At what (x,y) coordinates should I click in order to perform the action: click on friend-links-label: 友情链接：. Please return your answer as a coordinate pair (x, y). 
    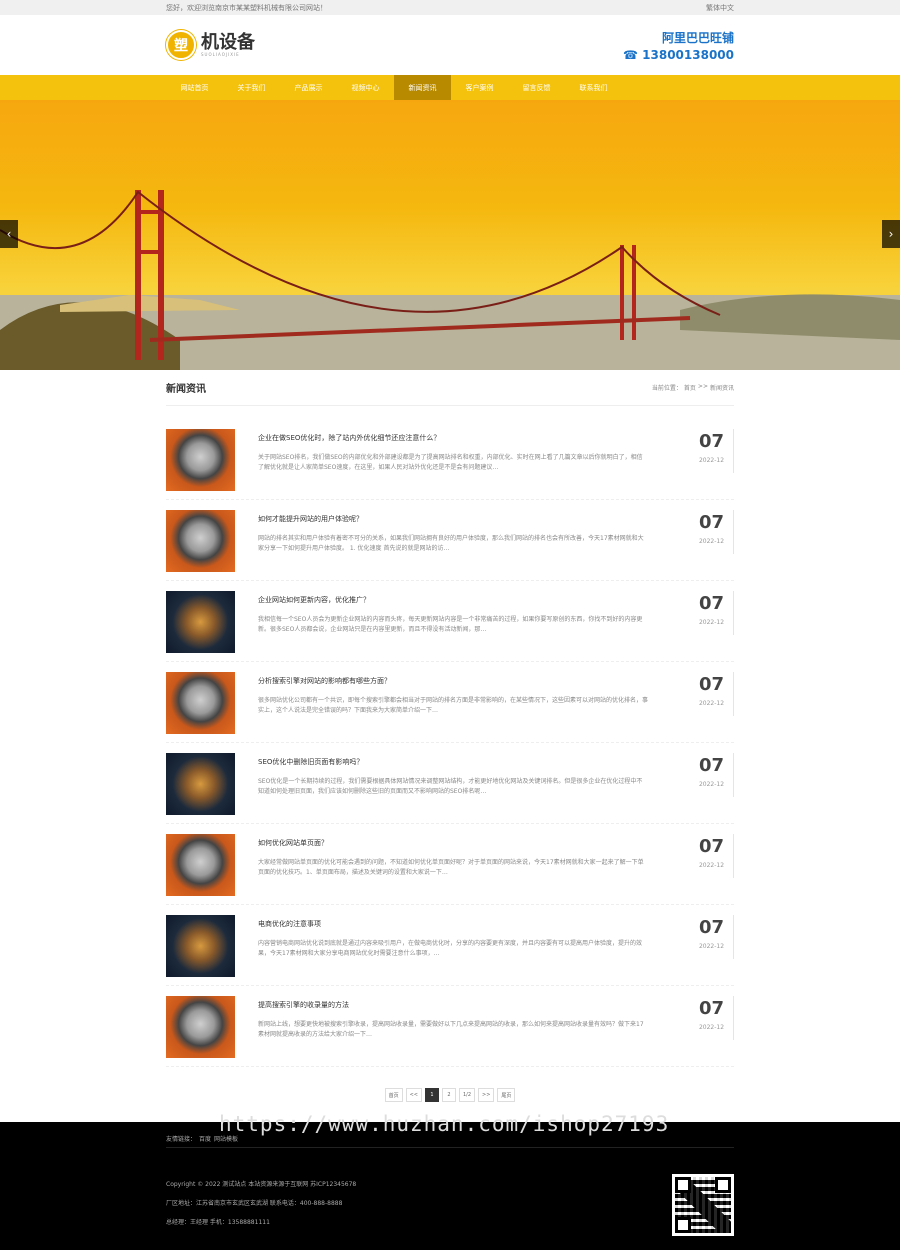
    Looking at the image, I should click on (181, 1139).